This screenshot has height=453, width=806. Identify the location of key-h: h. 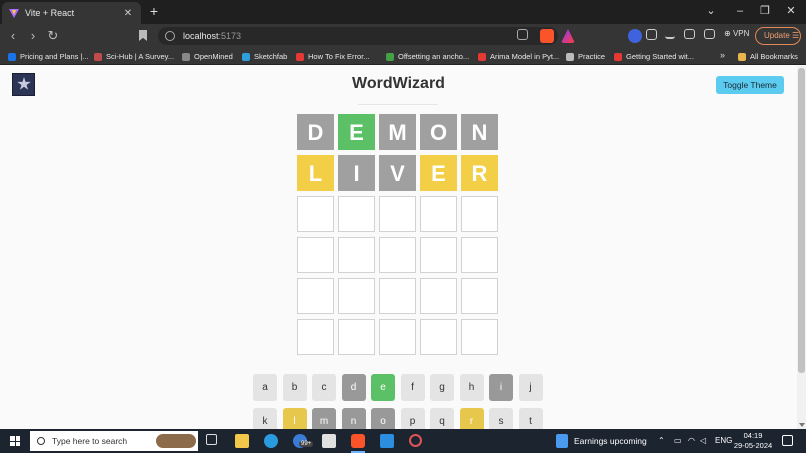
(471, 387).